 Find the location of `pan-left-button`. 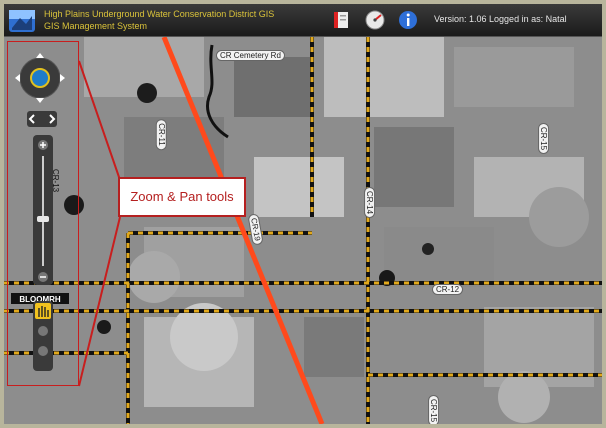

pan-left-button is located at coordinates (17, 78).